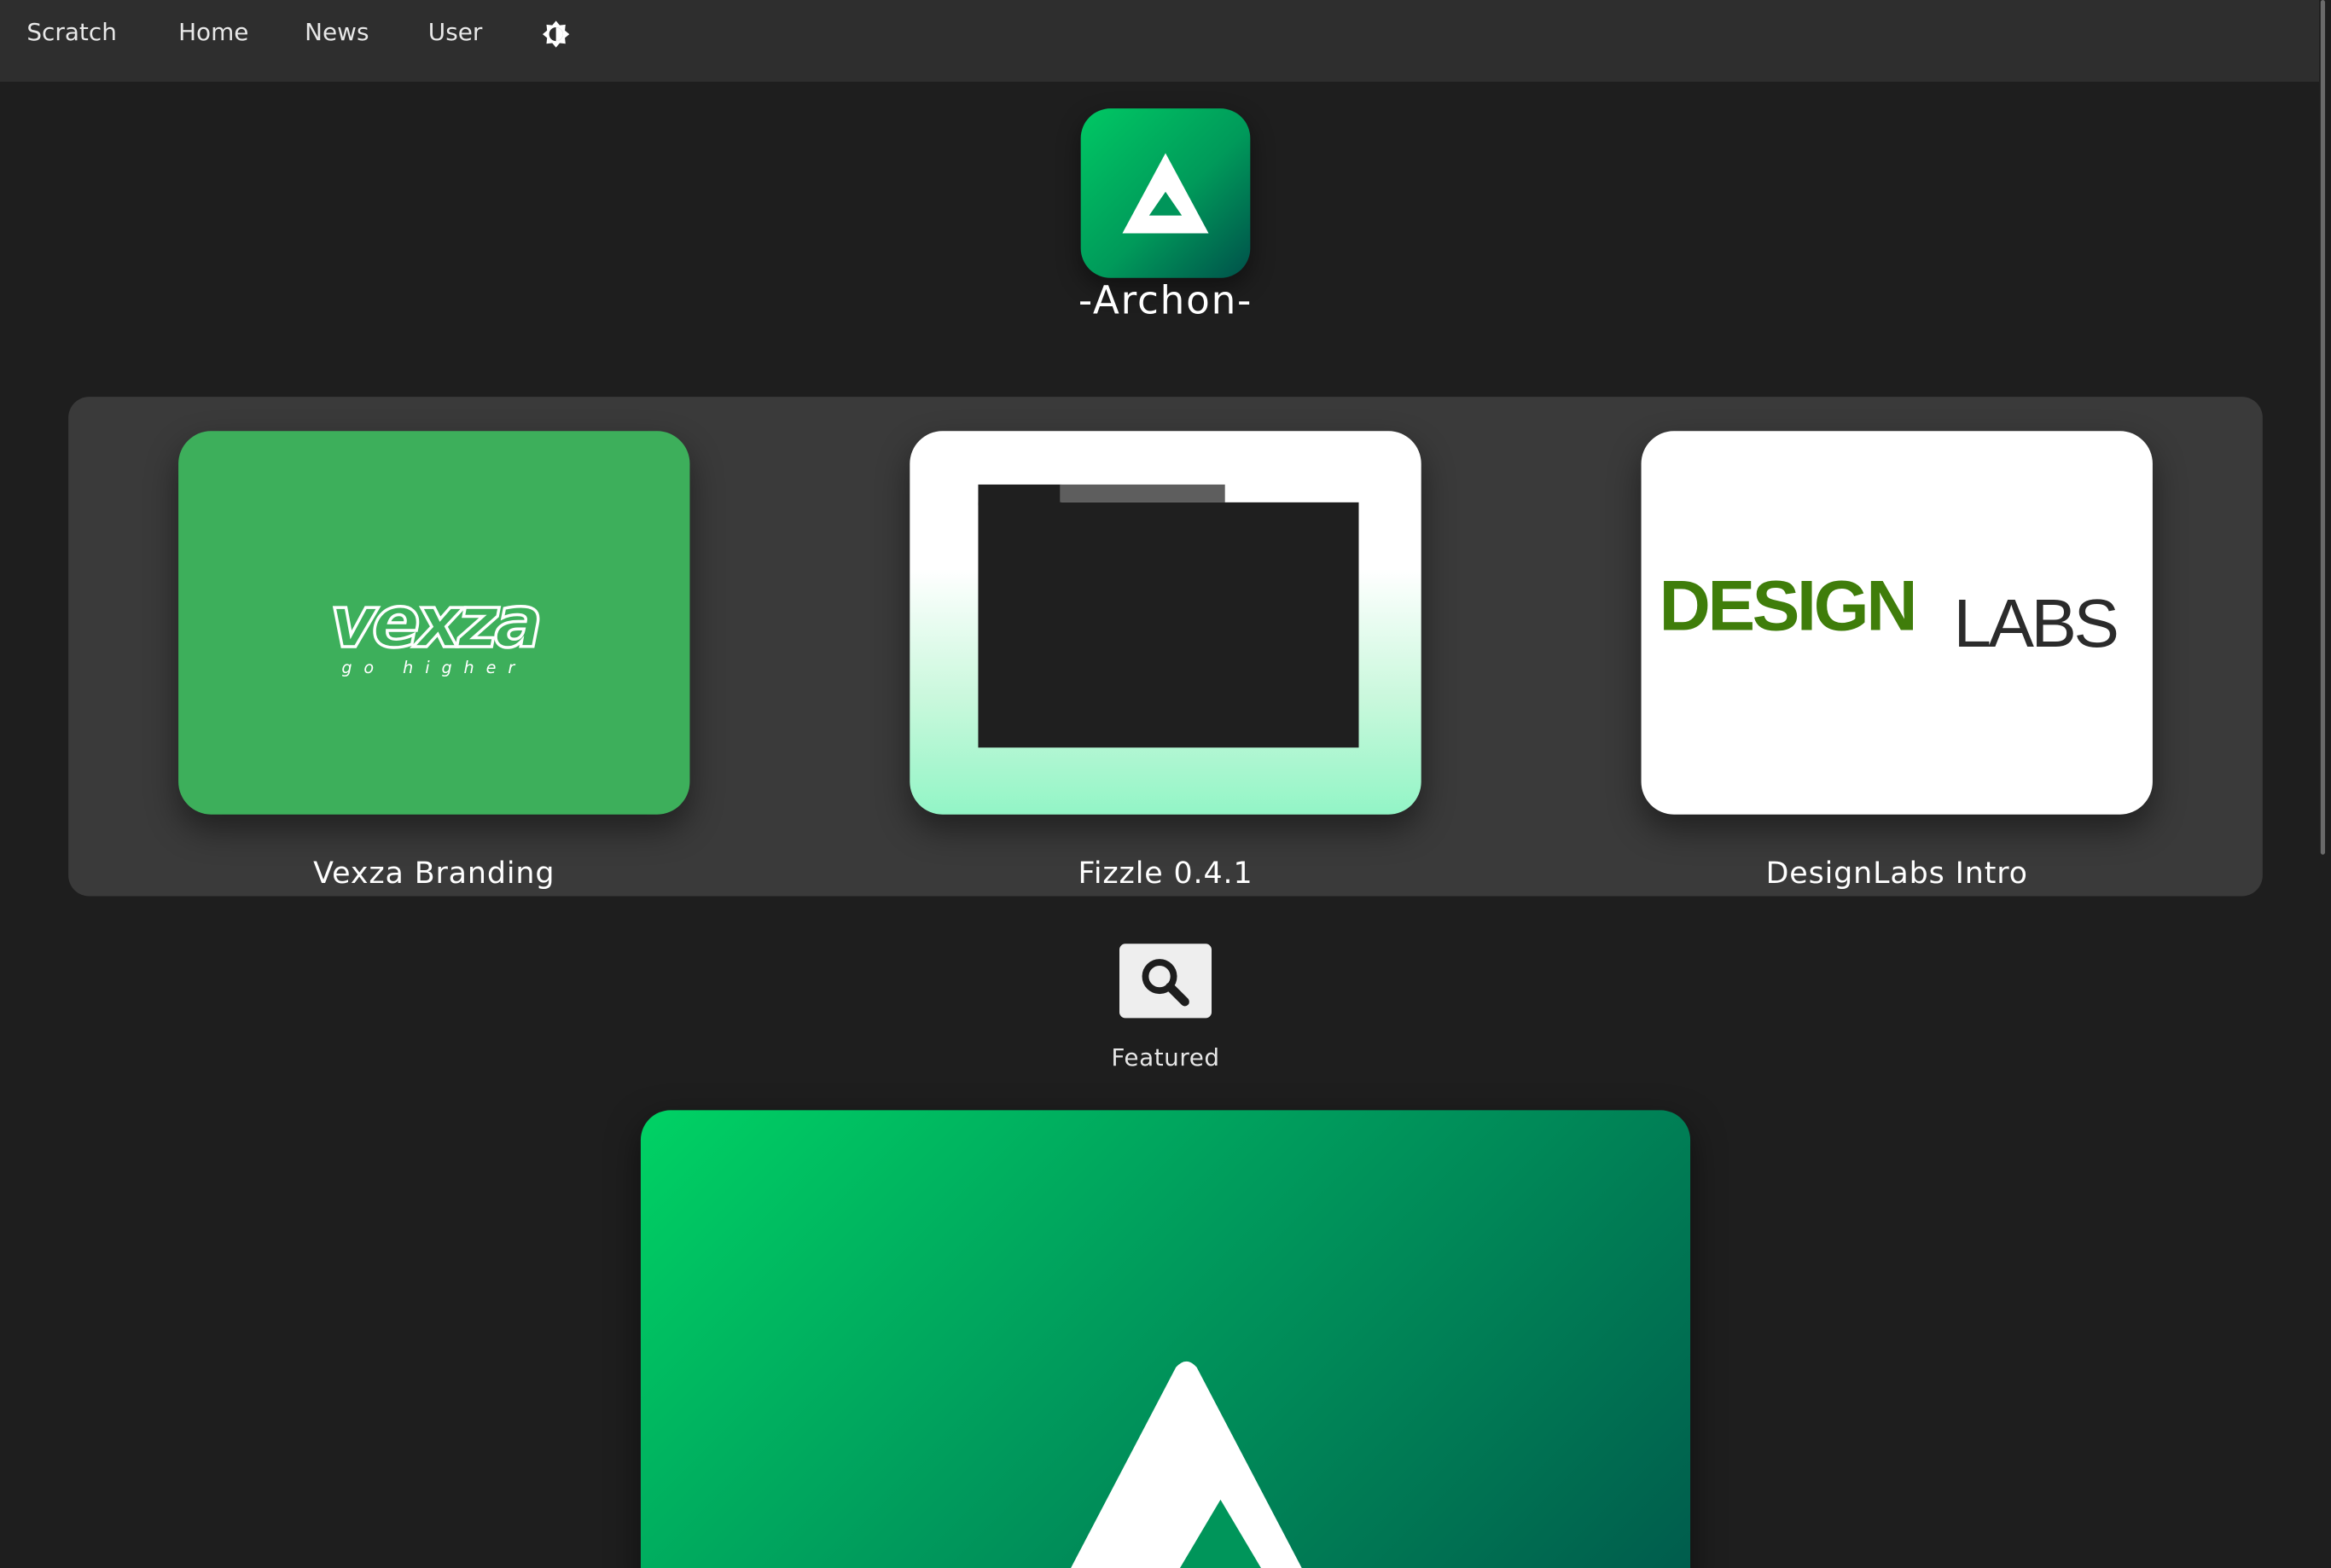 The image size is (2331, 1568). I want to click on vexza-wordmark: vexza, so click(434, 622).